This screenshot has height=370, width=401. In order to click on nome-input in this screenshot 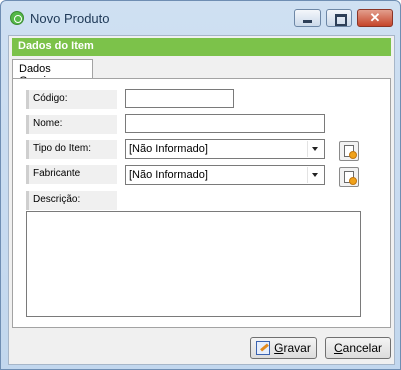, I will do `click(225, 123)`.